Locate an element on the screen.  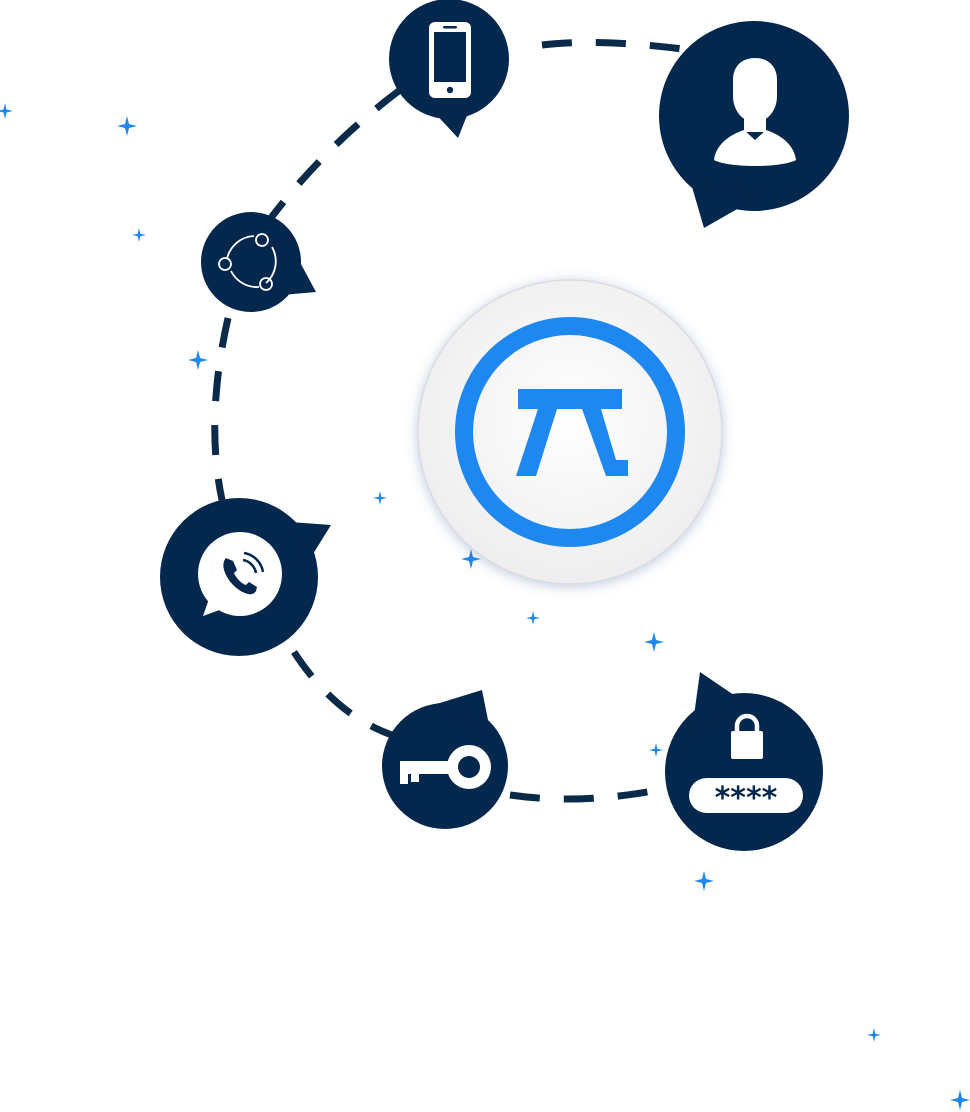
password-field: **** is located at coordinates (746, 797).